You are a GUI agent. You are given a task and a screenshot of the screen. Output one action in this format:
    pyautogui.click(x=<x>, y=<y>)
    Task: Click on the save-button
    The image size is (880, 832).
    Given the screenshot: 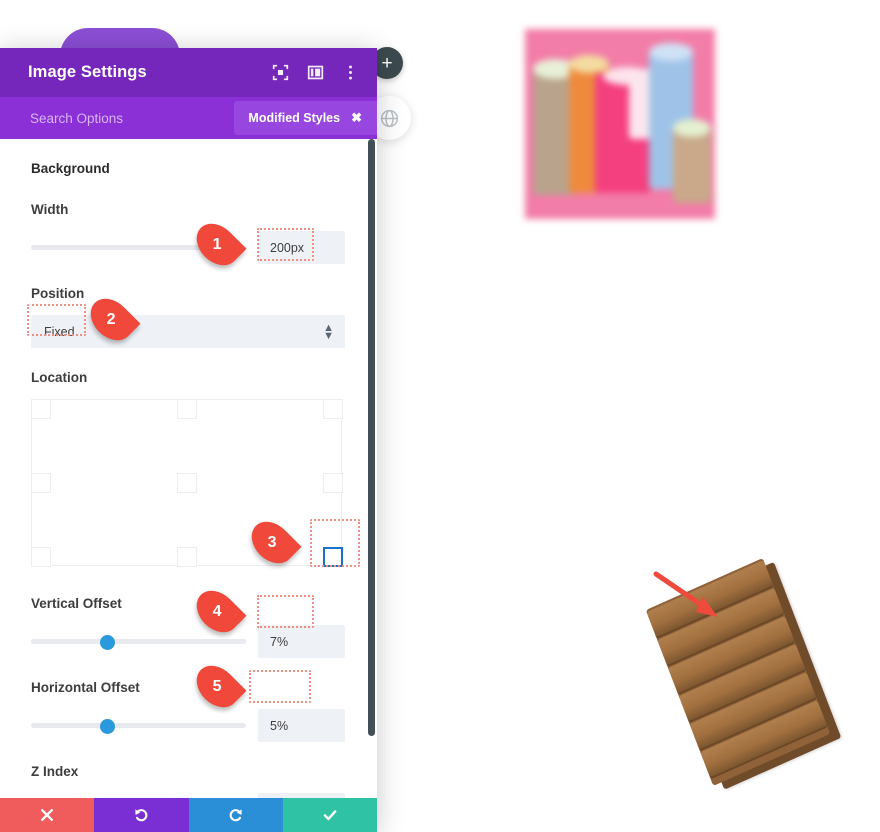 What is the action you would take?
    pyautogui.click(x=329, y=815)
    